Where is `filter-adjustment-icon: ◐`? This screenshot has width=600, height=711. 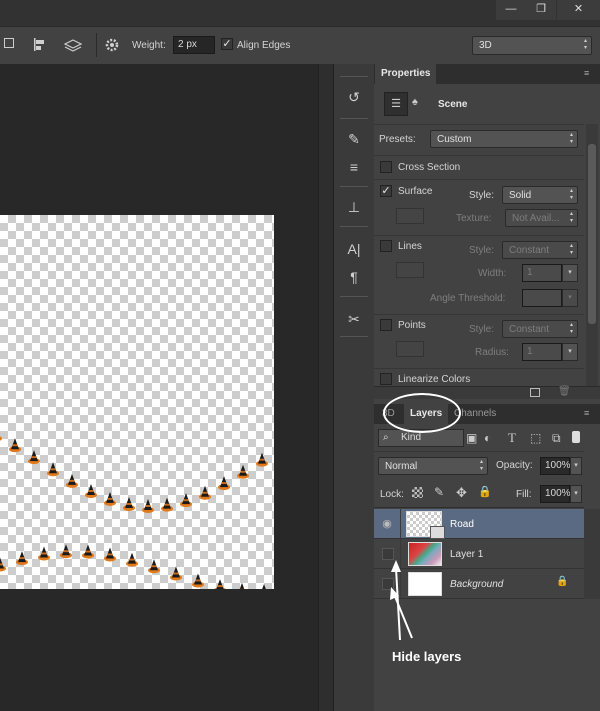
filter-adjustment-icon: ◐ is located at coordinates (487, 438).